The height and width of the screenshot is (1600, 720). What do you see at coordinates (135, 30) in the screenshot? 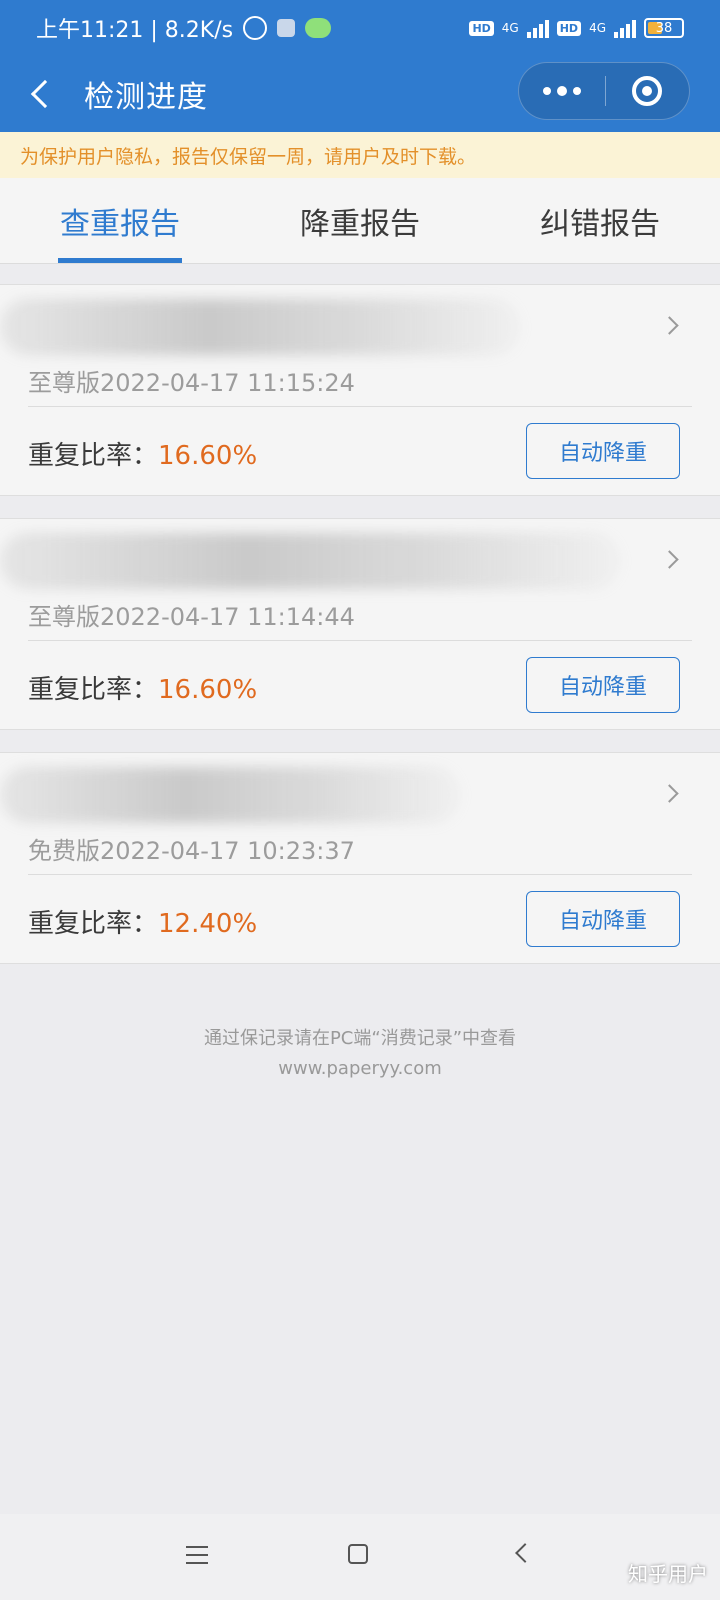
I see `status-time-speed: 上午11:21 | 8.2K/s` at bounding box center [135, 30].